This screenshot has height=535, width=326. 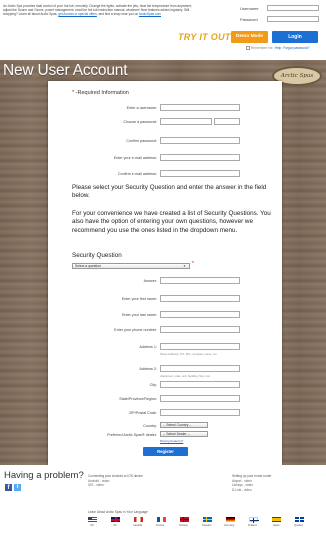 I want to click on quebec-flag-icon, so click(x=299, y=519).